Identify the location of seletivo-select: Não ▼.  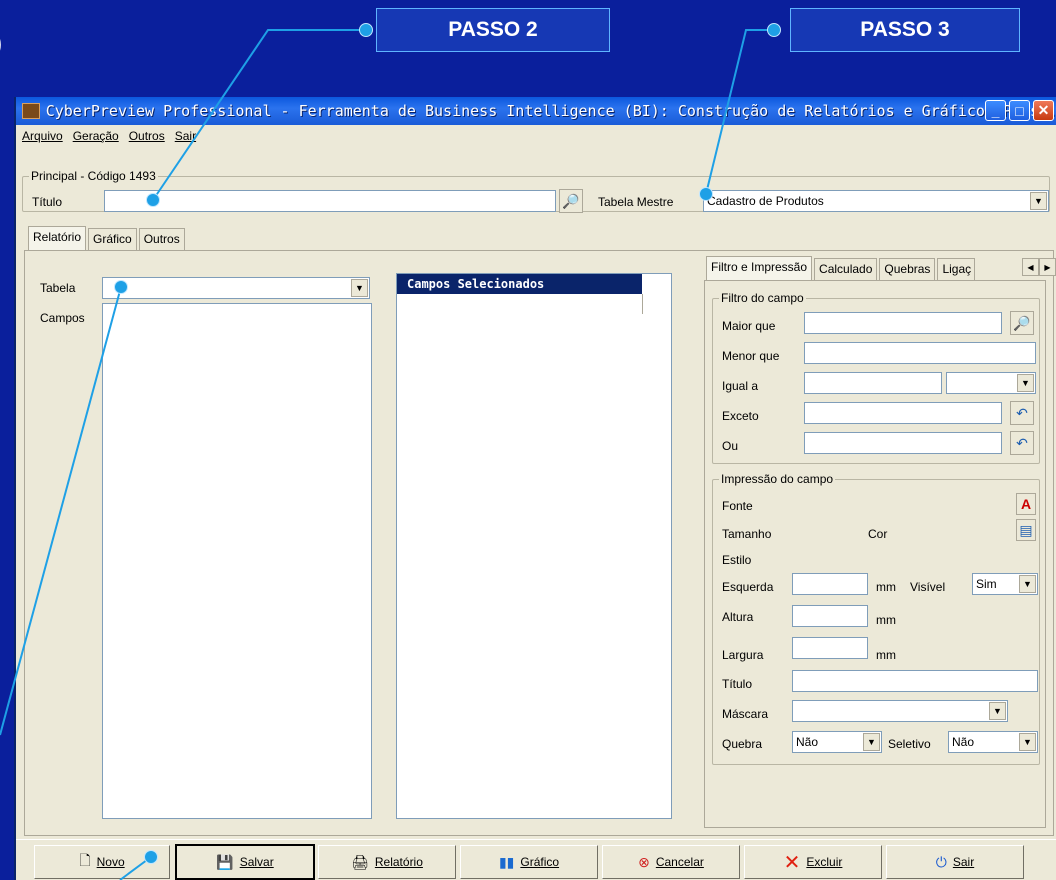
(993, 742).